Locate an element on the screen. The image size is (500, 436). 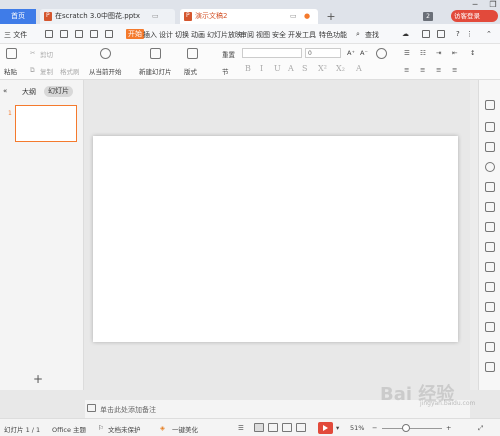
font-size-select: 0 is located at coordinates (323, 53).